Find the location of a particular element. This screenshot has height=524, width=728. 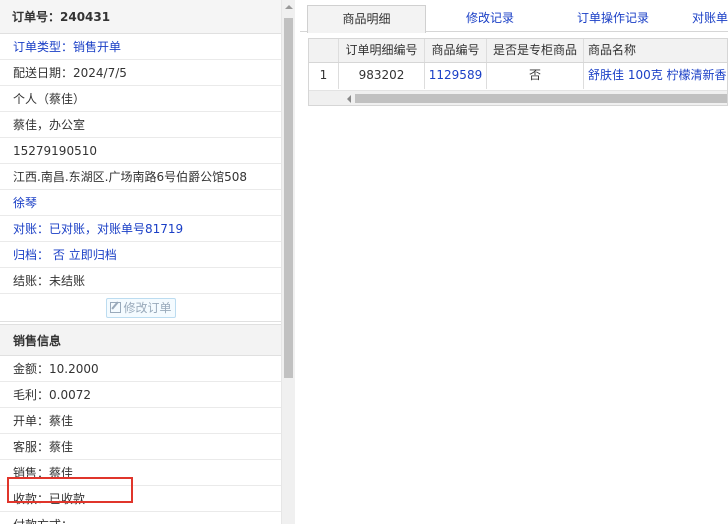

edit-order-button: 修改订单 is located at coordinates (141, 308).